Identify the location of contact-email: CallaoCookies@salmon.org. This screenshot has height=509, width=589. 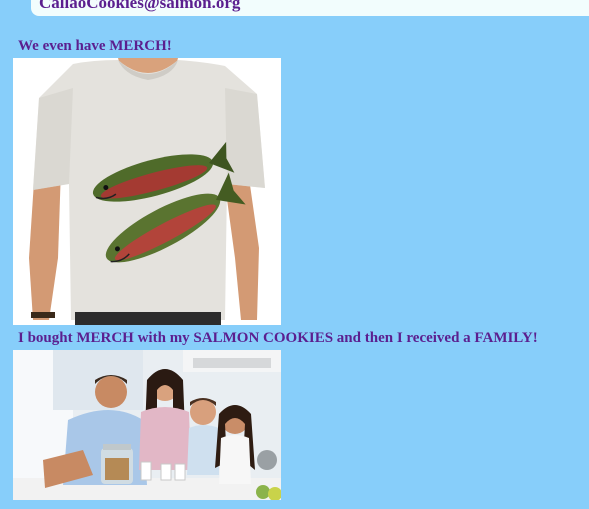
(139, 6).